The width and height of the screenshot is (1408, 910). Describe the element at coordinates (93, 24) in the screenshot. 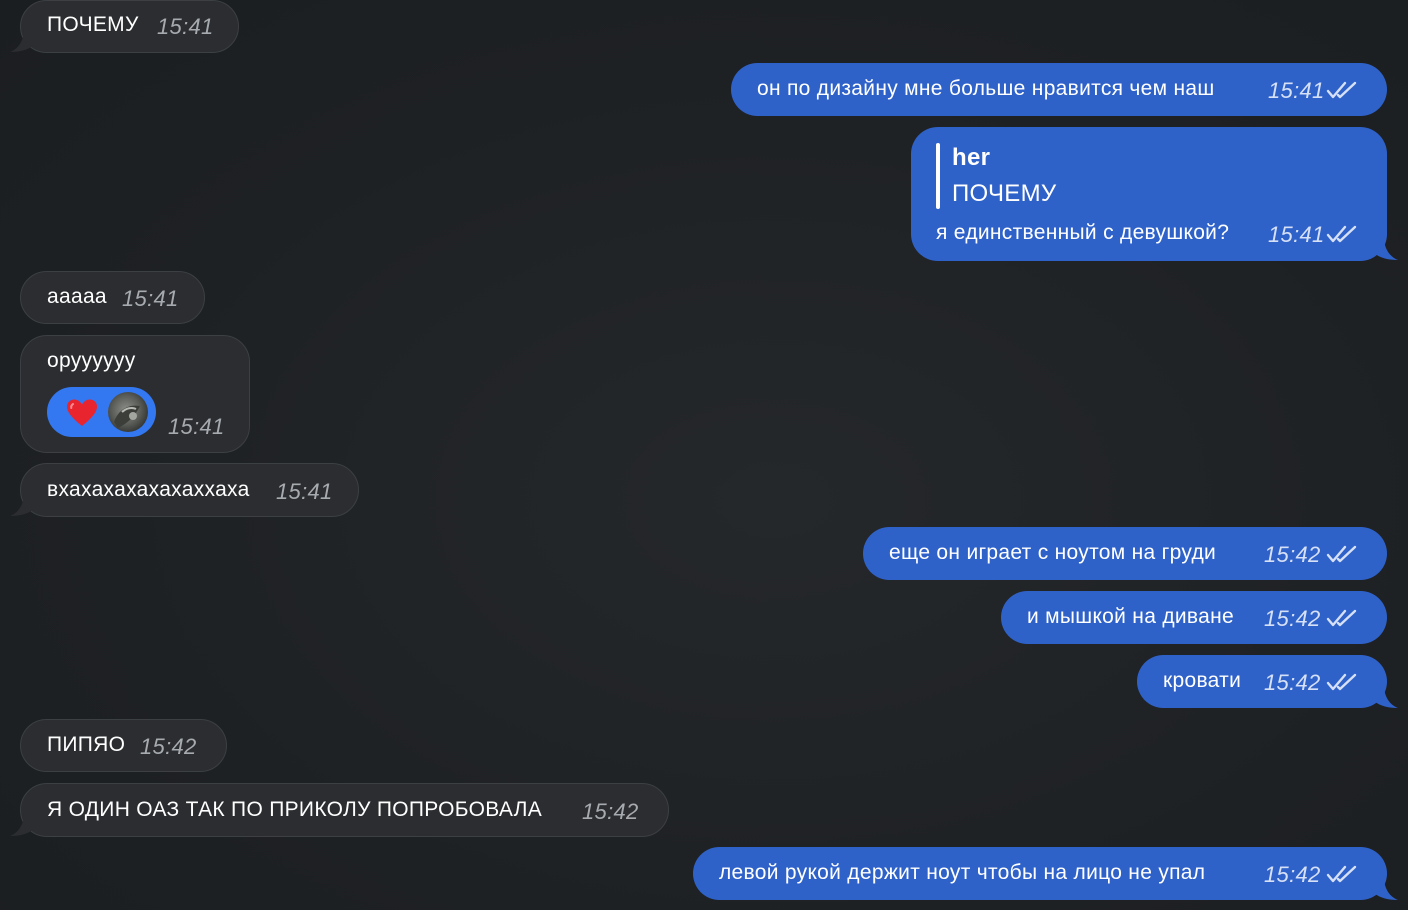

I see `message-text: ПОЧЕМУ` at that location.